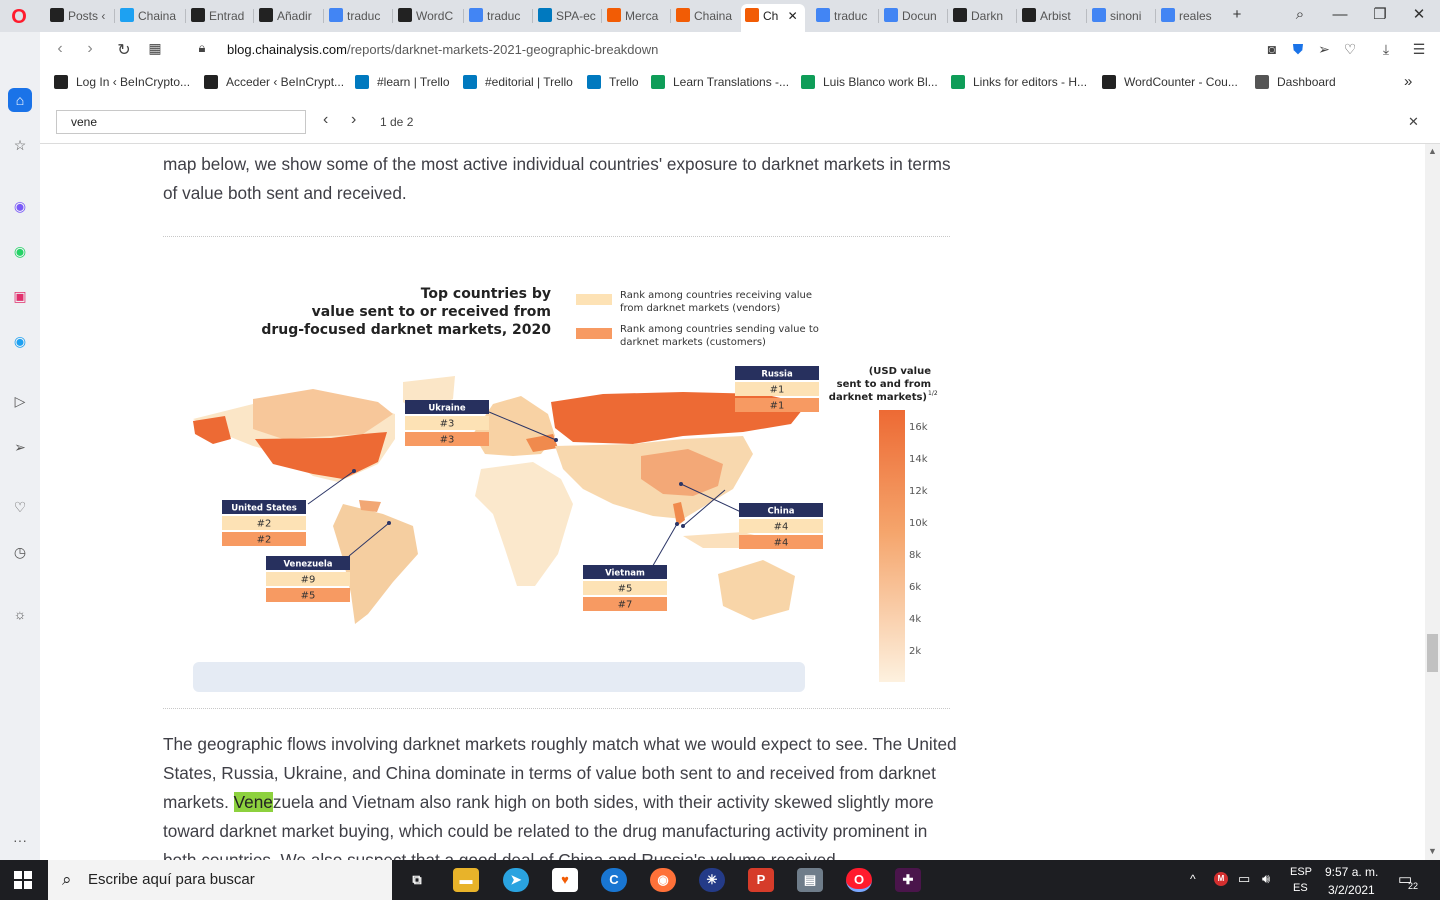  What do you see at coordinates (253, 802) in the screenshot?
I see `find-highlight: Vene` at bounding box center [253, 802].